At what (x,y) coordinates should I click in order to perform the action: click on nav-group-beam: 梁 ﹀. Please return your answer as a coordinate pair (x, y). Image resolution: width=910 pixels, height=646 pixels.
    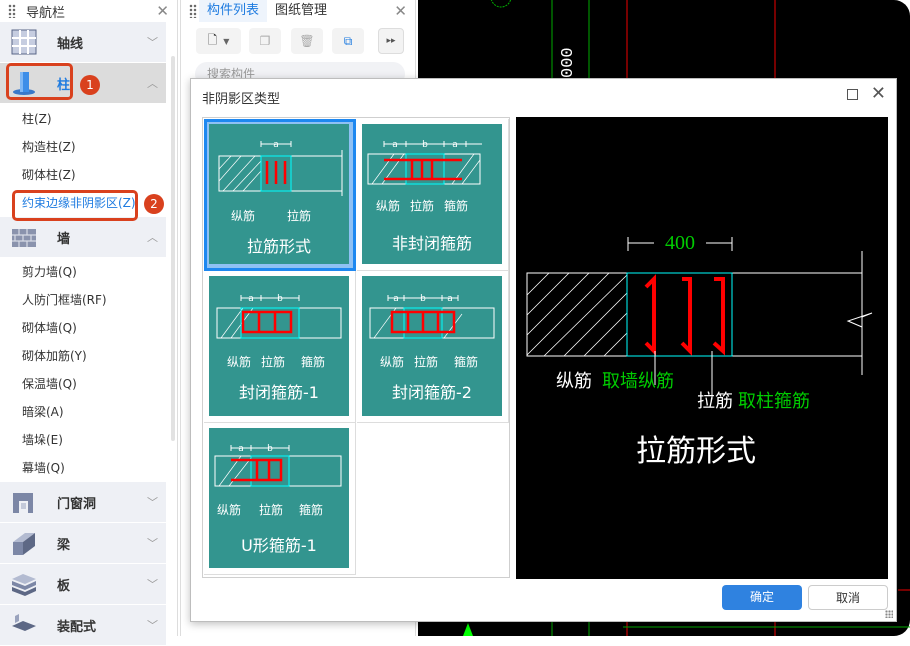
    Looking at the image, I should click on (83, 543).